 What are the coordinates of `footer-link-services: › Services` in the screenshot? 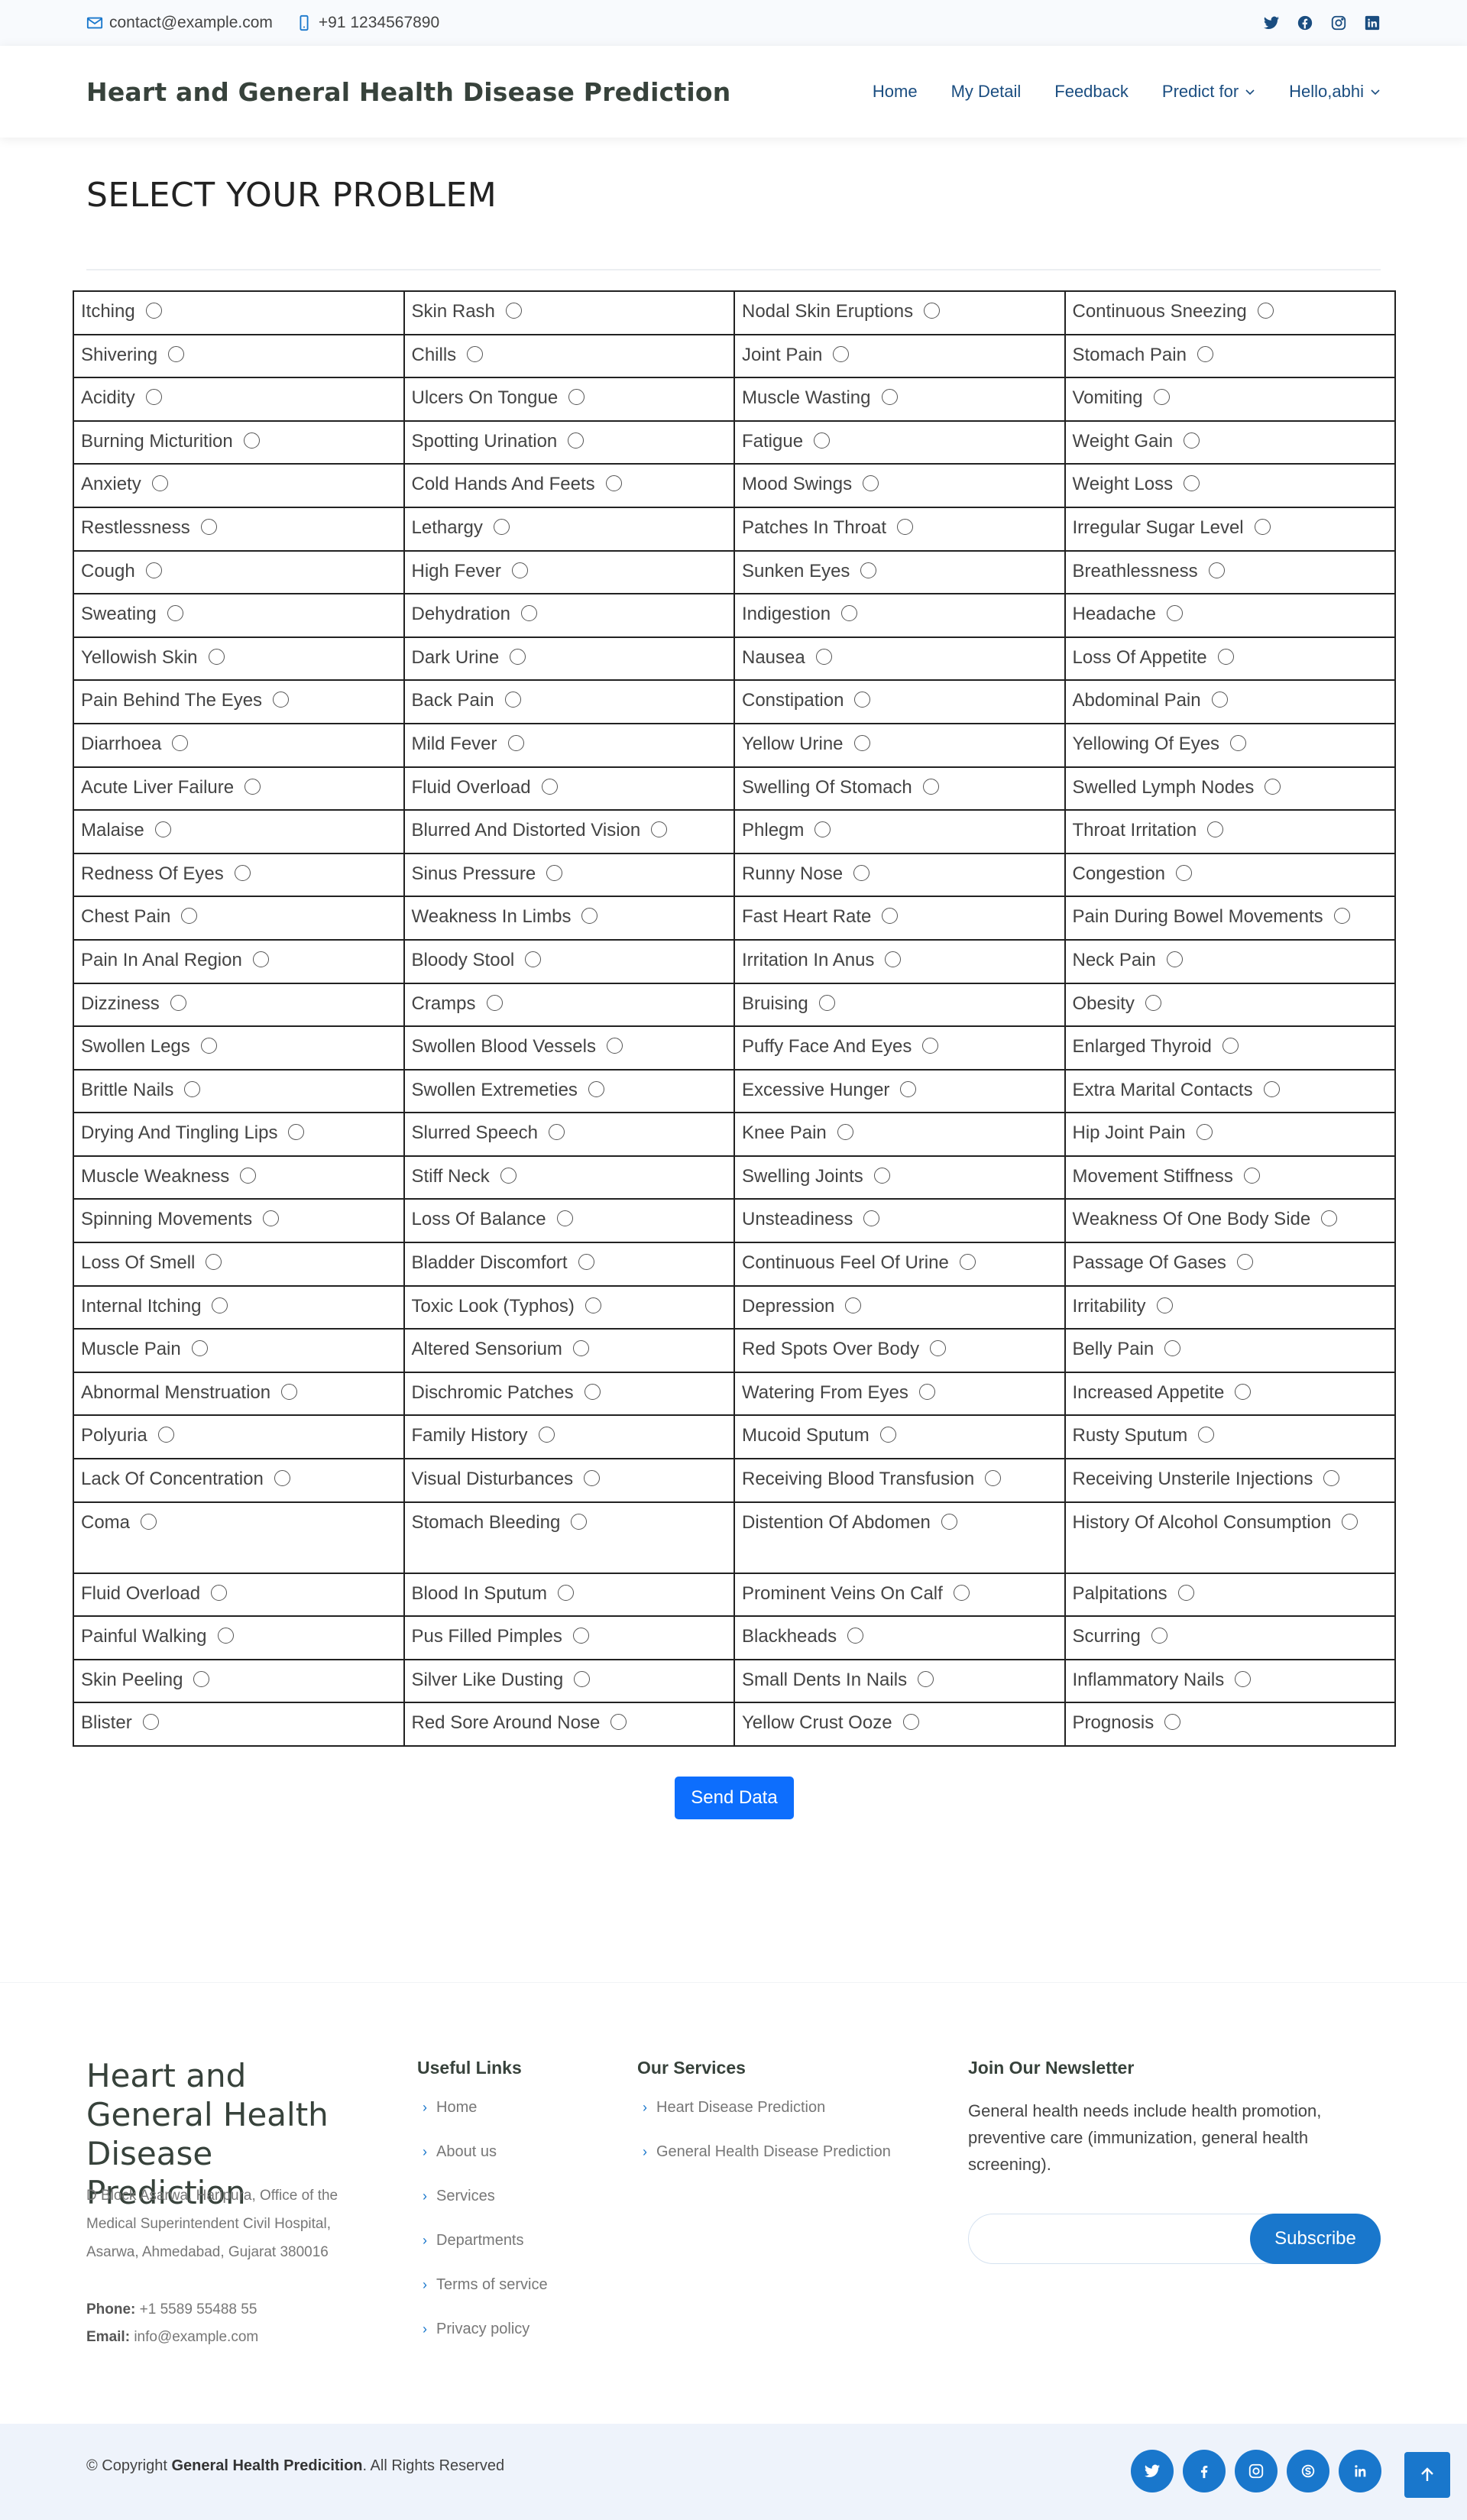 It's located at (459, 2196).